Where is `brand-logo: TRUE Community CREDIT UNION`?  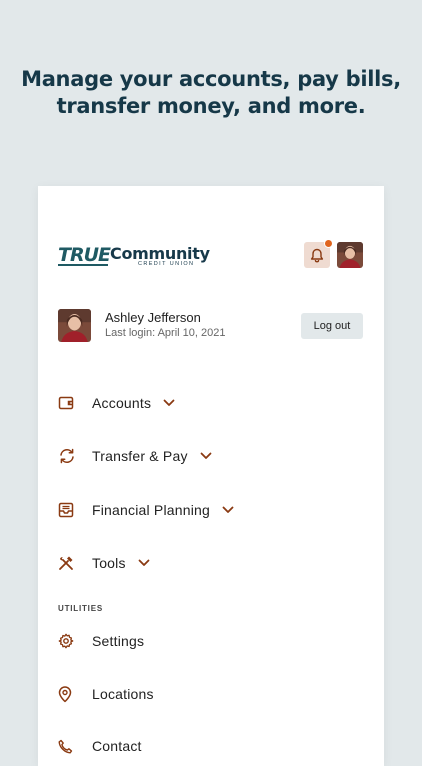 brand-logo: TRUE Community CREDIT UNION is located at coordinates (134, 257).